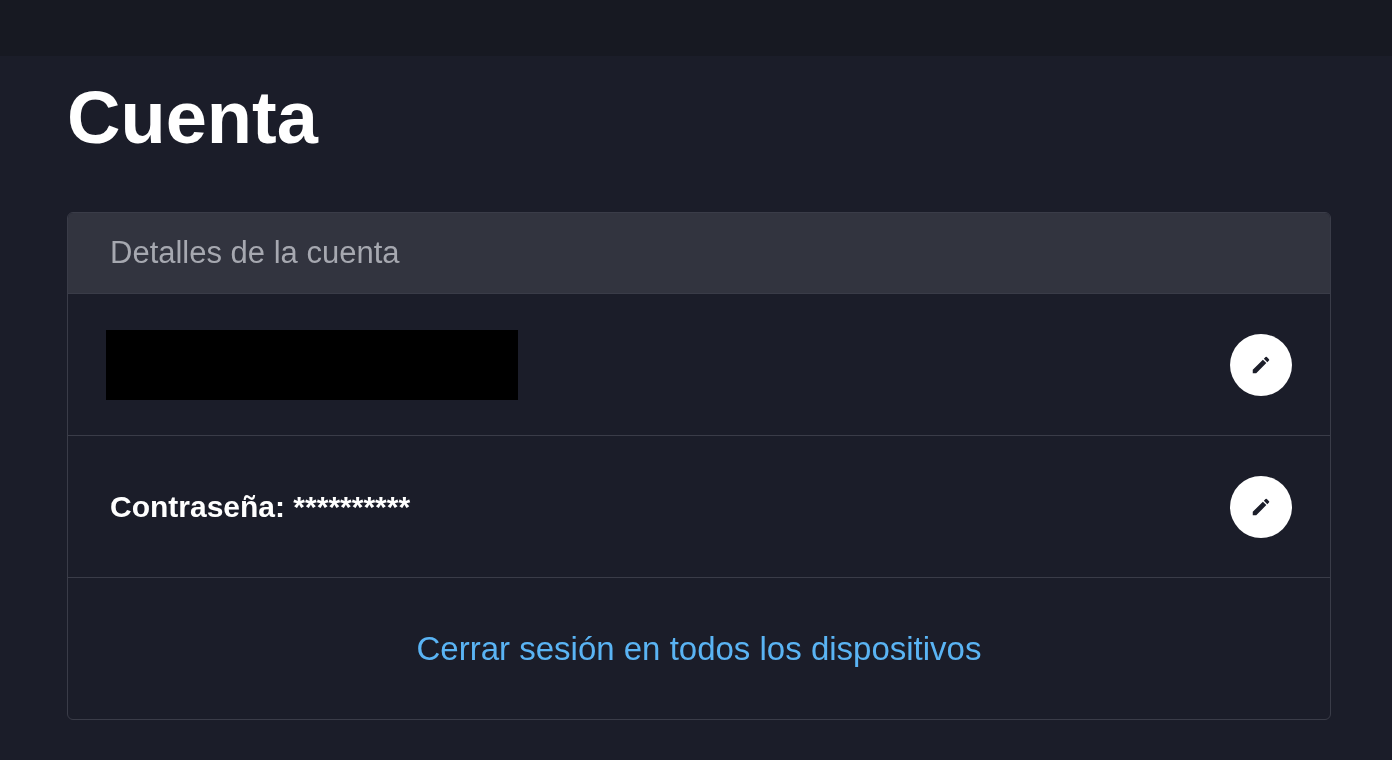  What do you see at coordinates (255, 253) in the screenshot?
I see `card-header-title: Detalles de la cuenta` at bounding box center [255, 253].